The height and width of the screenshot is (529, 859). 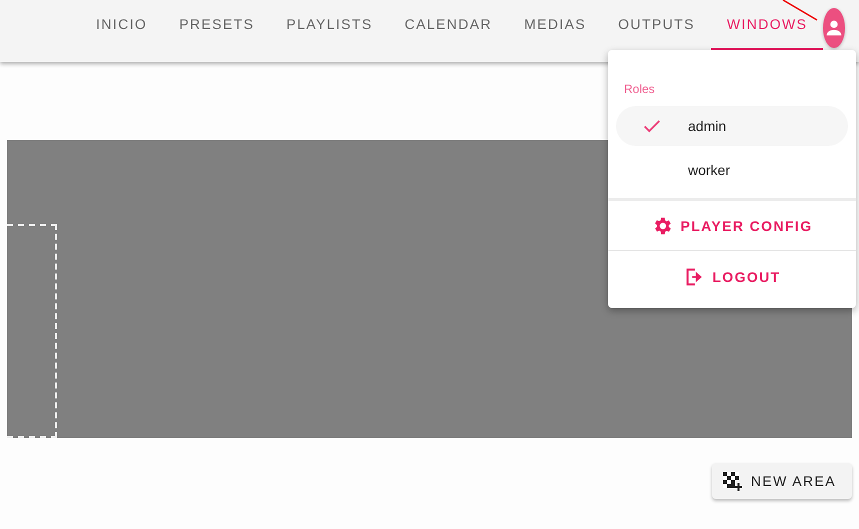 What do you see at coordinates (448, 25) in the screenshot?
I see `nav-tab: CALENDAR` at bounding box center [448, 25].